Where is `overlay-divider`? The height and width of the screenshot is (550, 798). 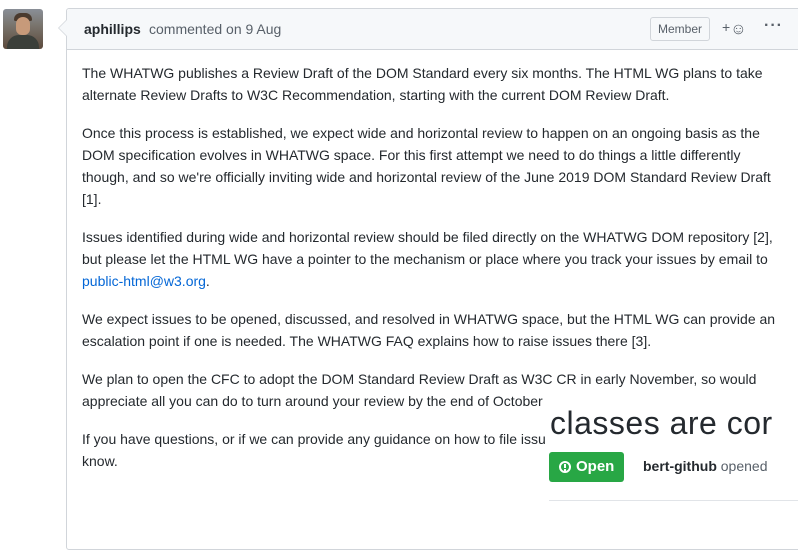
overlay-divider is located at coordinates (673, 500).